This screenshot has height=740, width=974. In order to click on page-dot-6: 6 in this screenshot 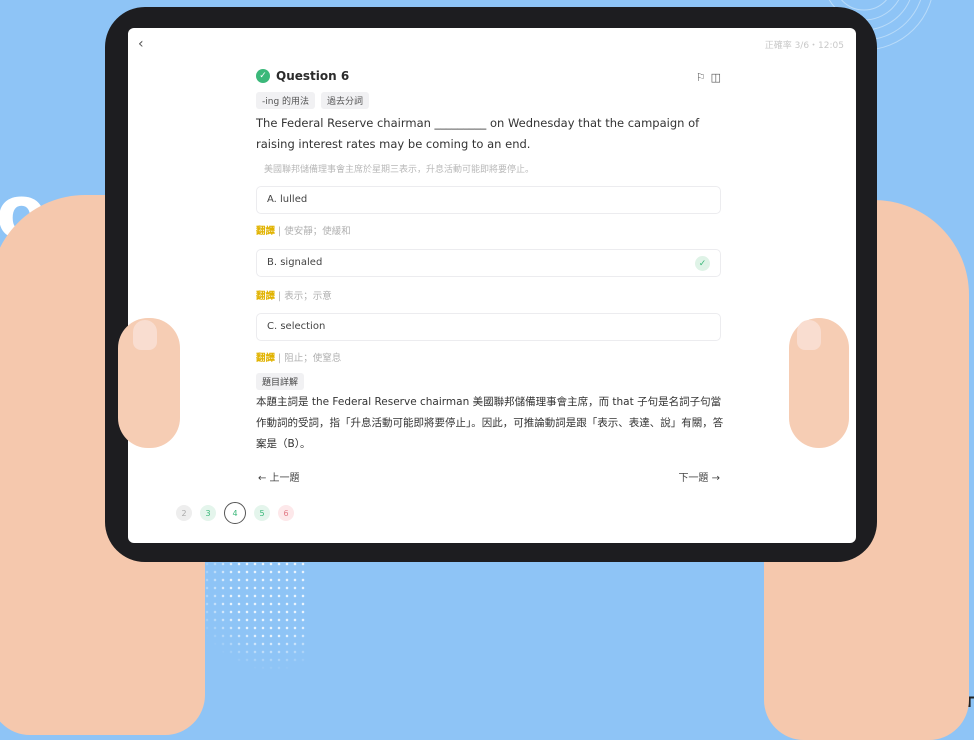, I will do `click(286, 513)`.